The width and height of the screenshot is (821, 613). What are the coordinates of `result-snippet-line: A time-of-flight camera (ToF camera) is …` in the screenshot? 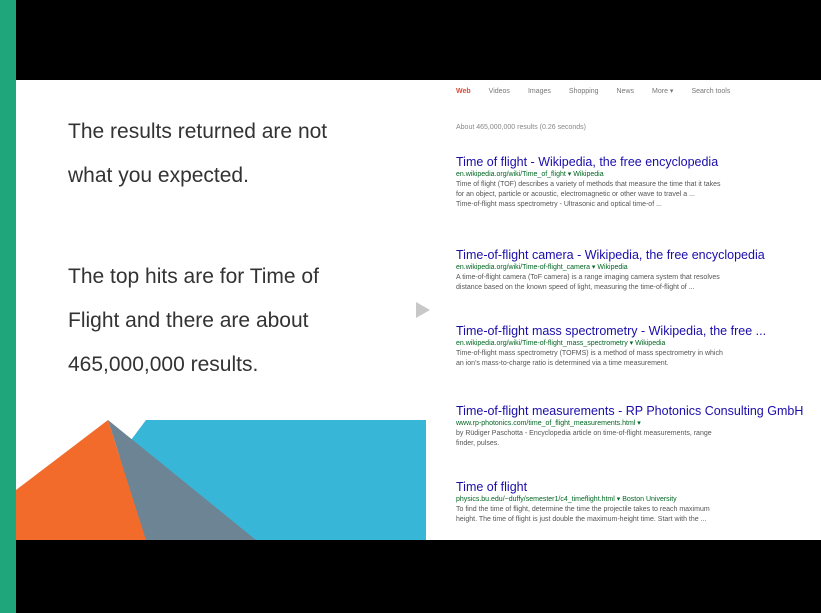 It's located at (588, 277).